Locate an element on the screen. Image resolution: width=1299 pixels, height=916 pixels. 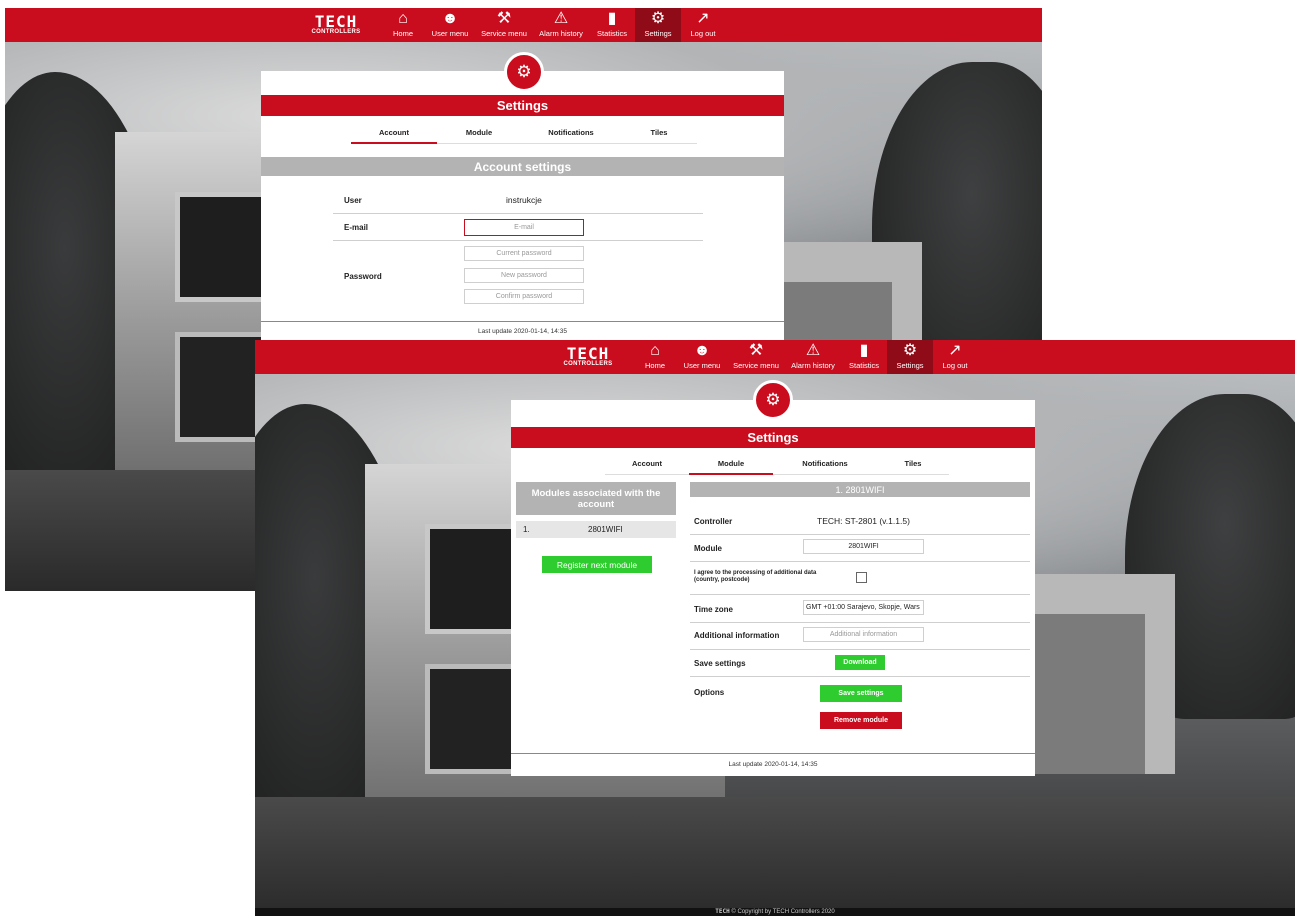
module-list-item: 1. 2801WIFI is located at coordinates (596, 529).